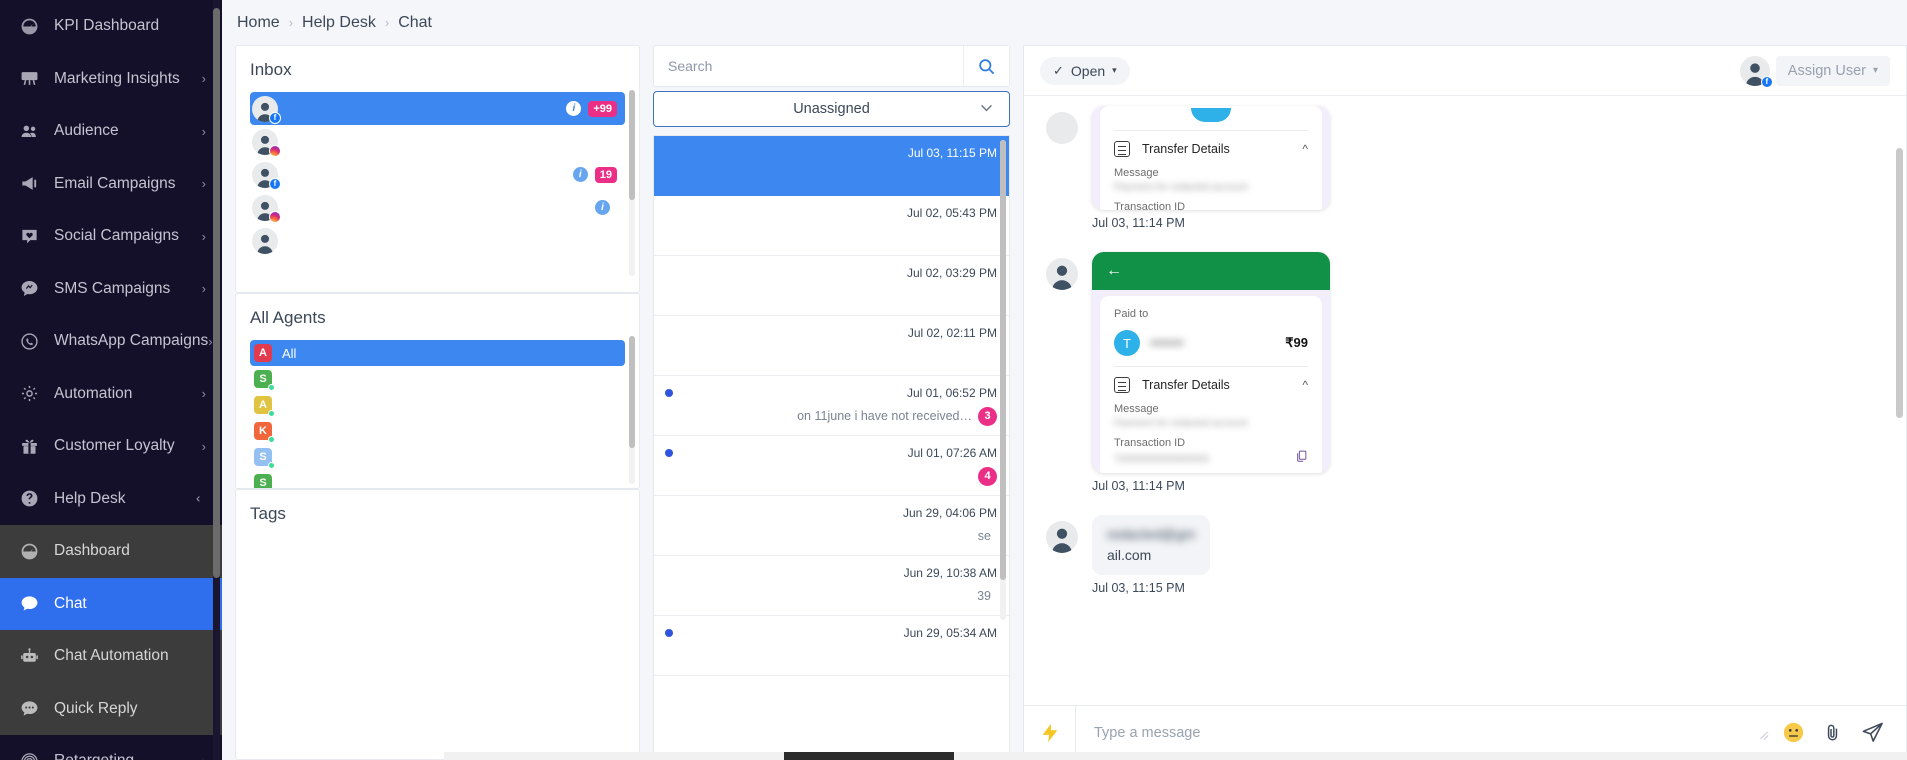  Describe the element at coordinates (111, 184) in the screenshot. I see `sidebar-item-email-campaigns: Email Campaigns ›` at that location.